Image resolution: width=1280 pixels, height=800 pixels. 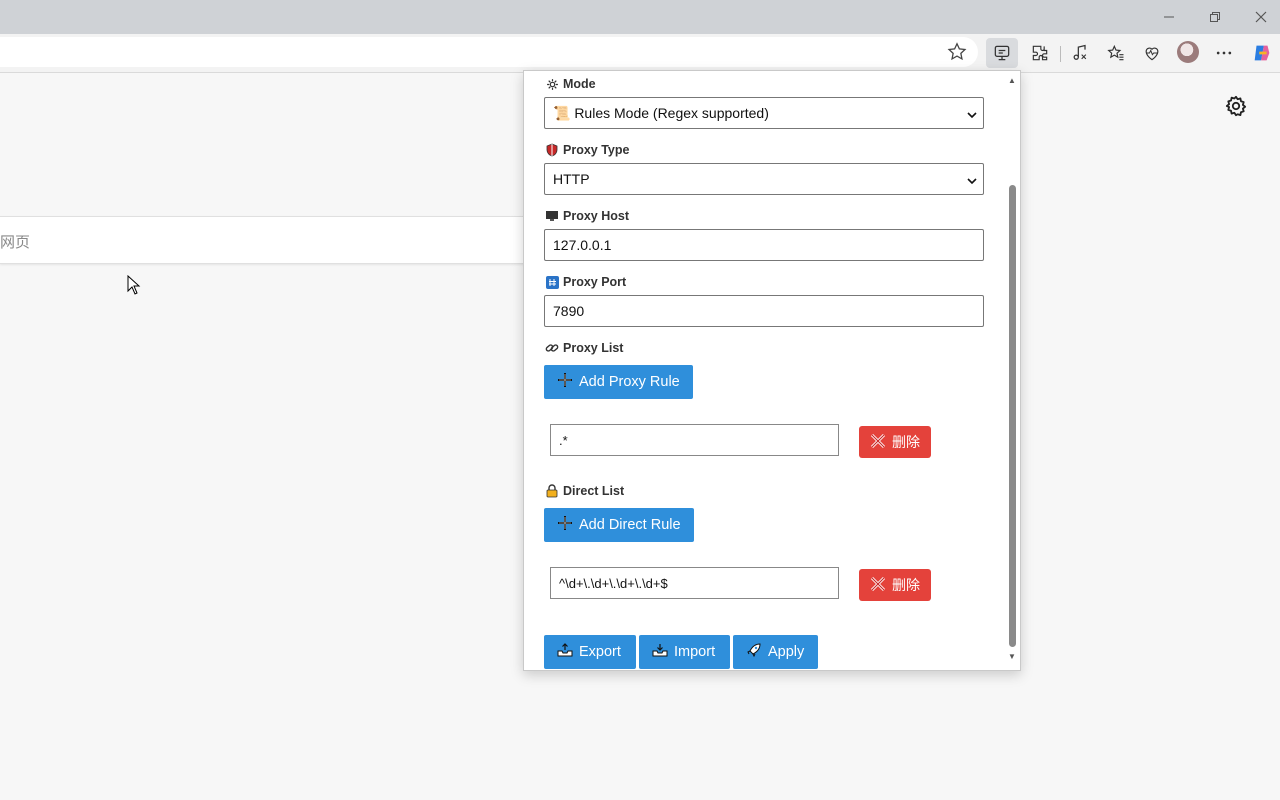 I want to click on proxy-list-label: Proxy List, so click(x=584, y=348).